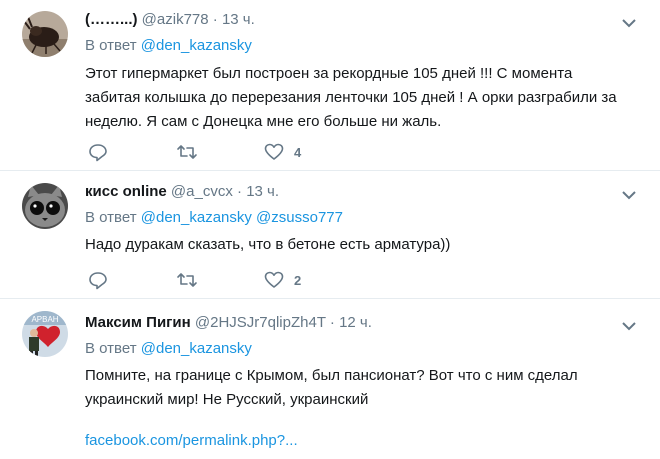  What do you see at coordinates (227, 399) in the screenshot?
I see `tweet-text-line: украинский мир! Не Русский, украинский` at bounding box center [227, 399].